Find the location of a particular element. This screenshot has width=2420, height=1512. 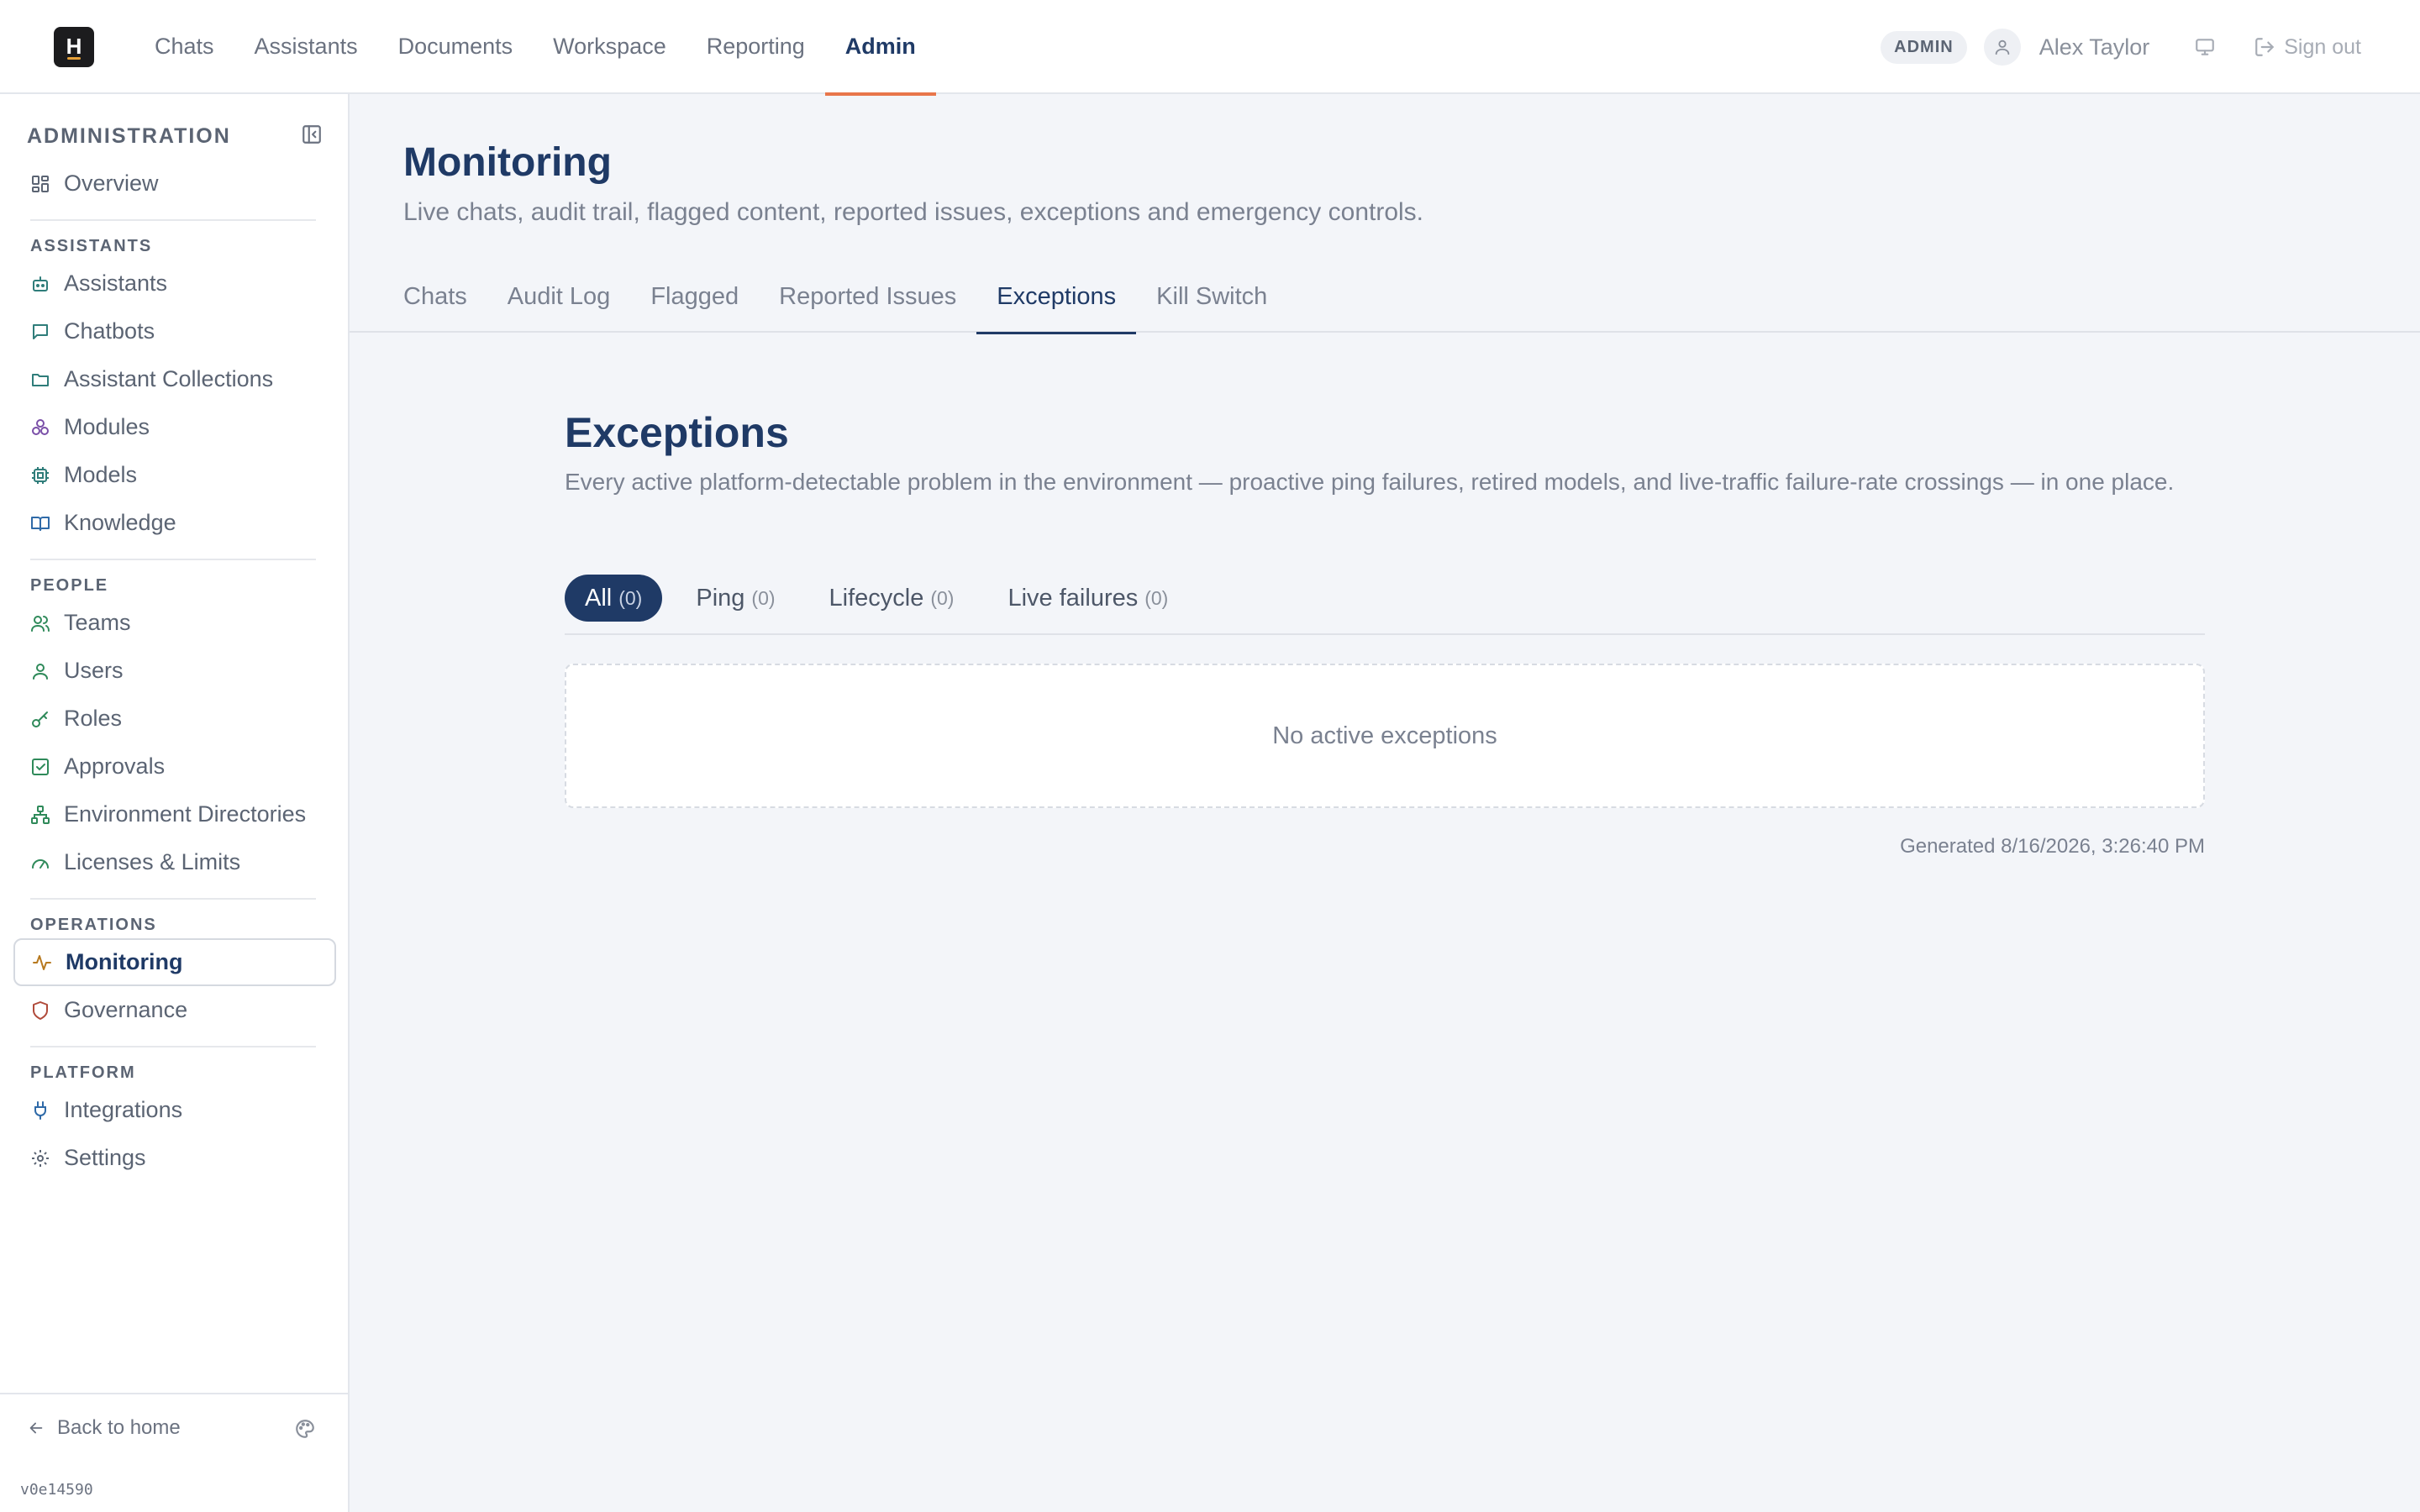

filter-label: Ping is located at coordinates (720, 598).